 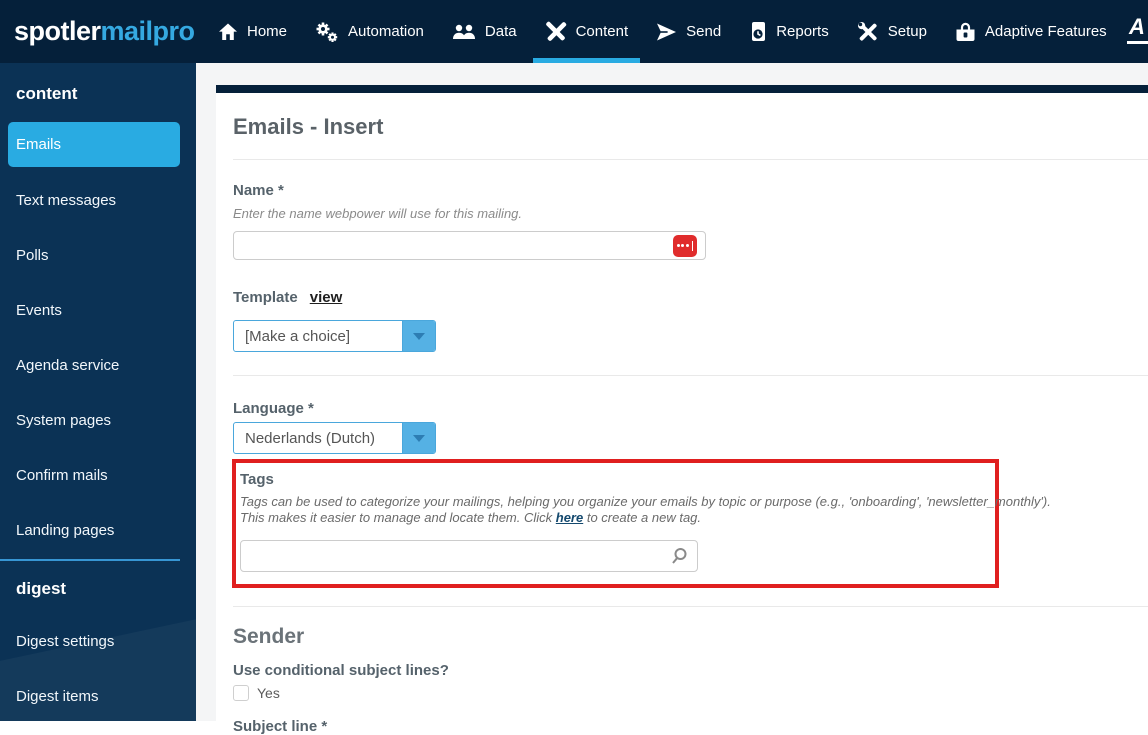 I want to click on reports-icon, so click(x=758, y=31).